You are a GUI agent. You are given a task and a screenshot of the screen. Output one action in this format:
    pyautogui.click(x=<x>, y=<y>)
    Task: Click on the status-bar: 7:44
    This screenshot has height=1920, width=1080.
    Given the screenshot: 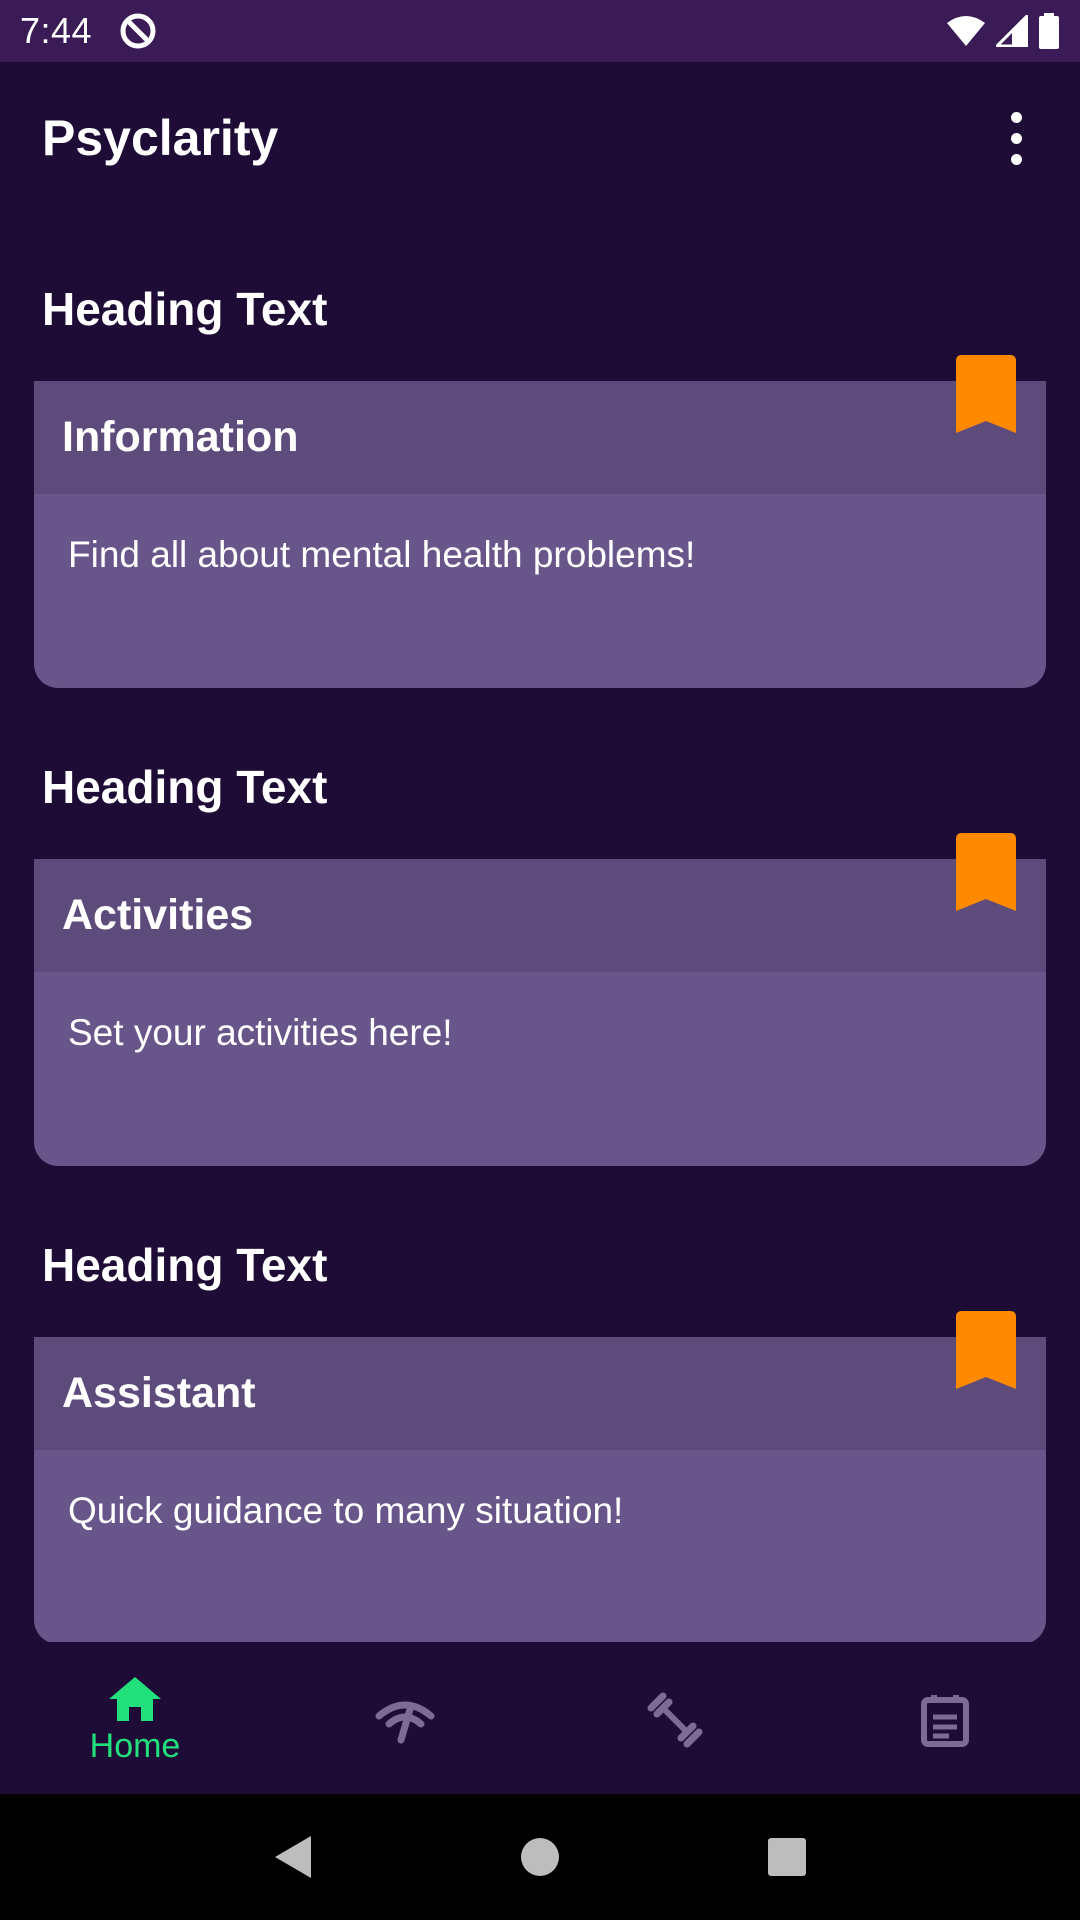 What is the action you would take?
    pyautogui.click(x=540, y=31)
    